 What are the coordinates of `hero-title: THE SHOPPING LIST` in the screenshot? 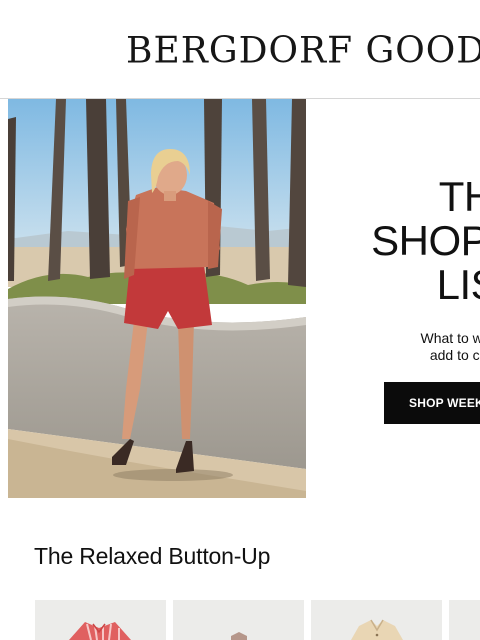 It's located at (415, 241).